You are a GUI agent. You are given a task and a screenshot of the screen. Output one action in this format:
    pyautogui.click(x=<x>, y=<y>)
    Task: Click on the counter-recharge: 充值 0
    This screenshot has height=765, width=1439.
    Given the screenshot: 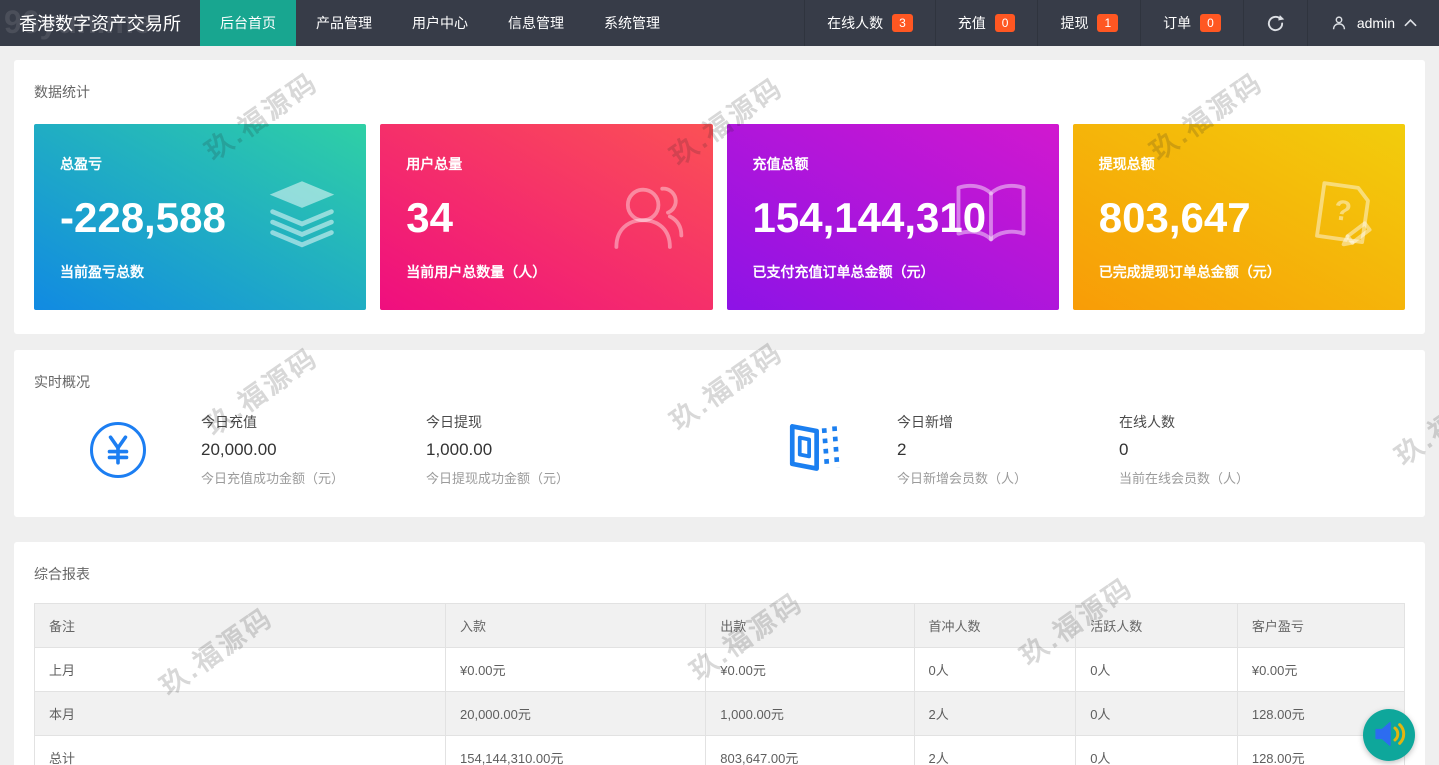 What is the action you would take?
    pyautogui.click(x=986, y=23)
    